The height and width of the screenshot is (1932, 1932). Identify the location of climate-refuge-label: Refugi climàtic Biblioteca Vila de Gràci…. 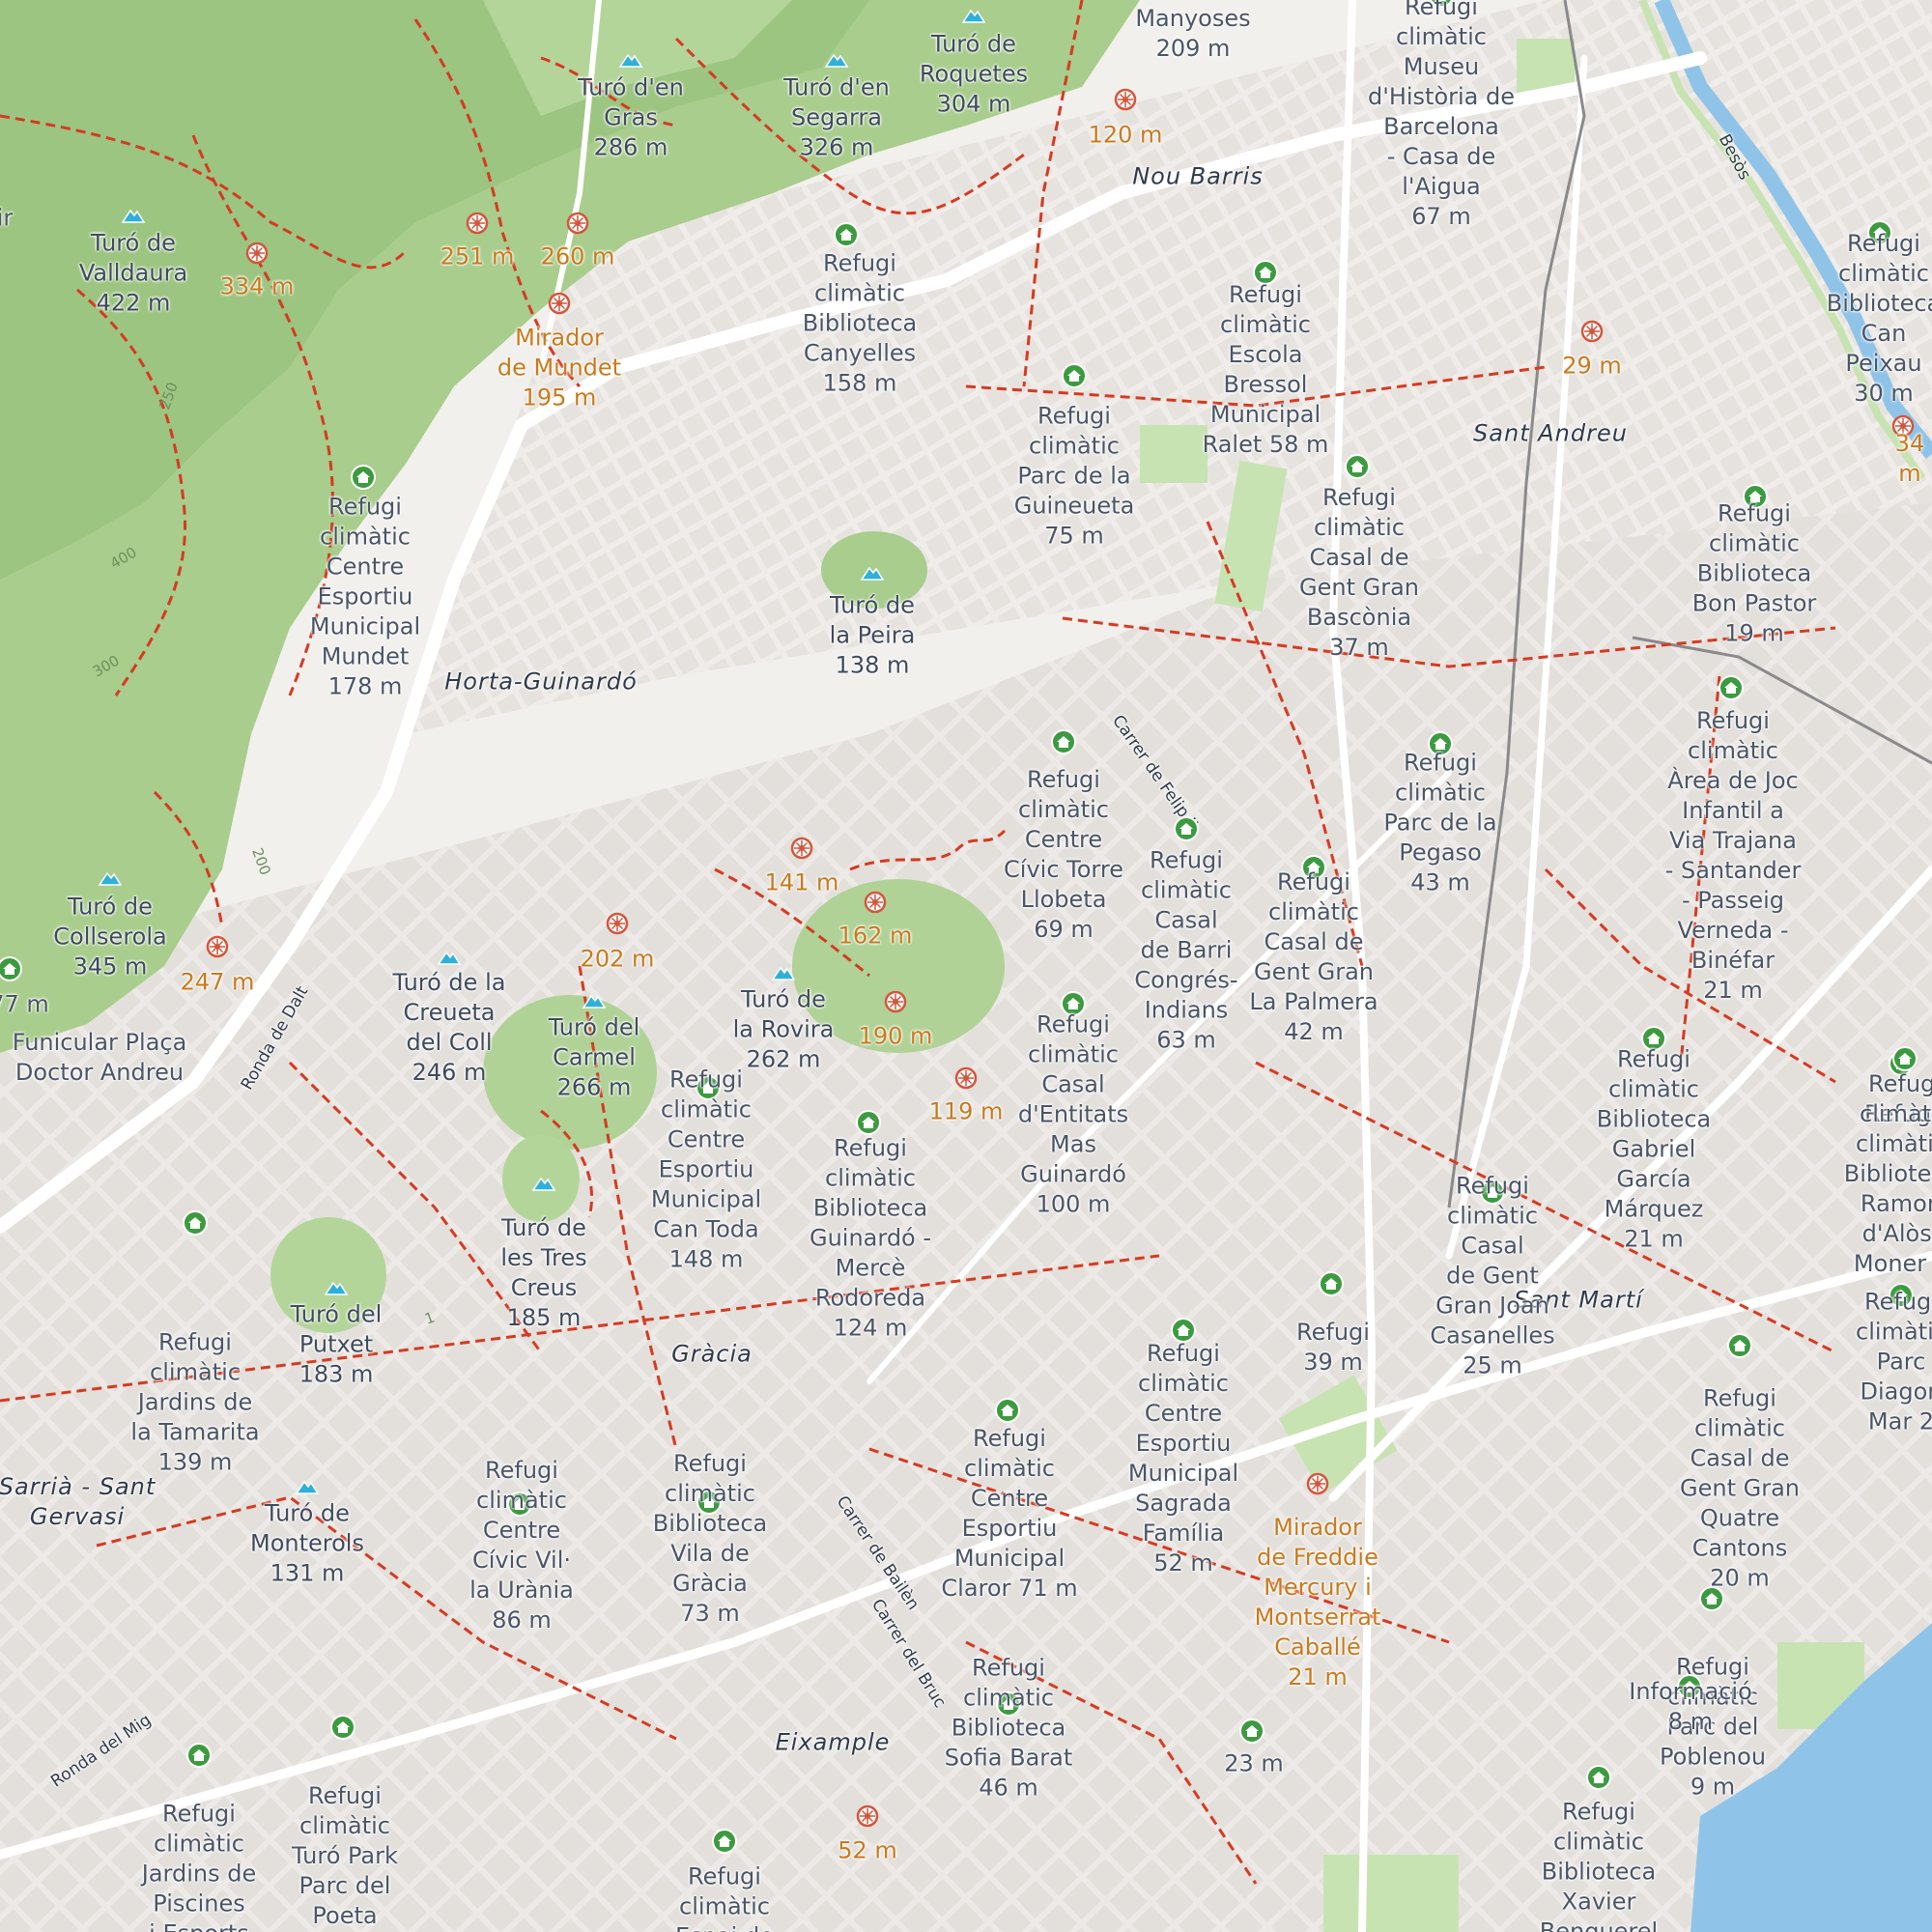
(710, 1539).